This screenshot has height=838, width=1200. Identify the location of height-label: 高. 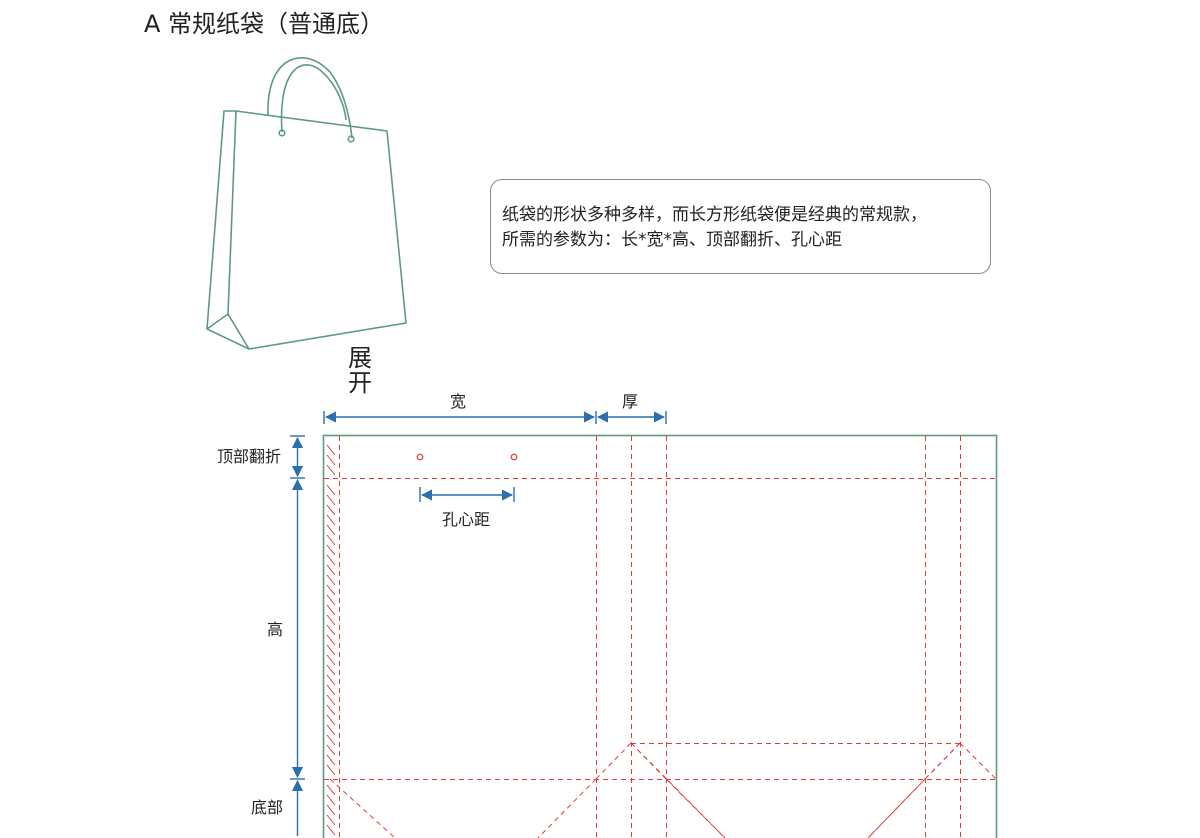
(275, 629).